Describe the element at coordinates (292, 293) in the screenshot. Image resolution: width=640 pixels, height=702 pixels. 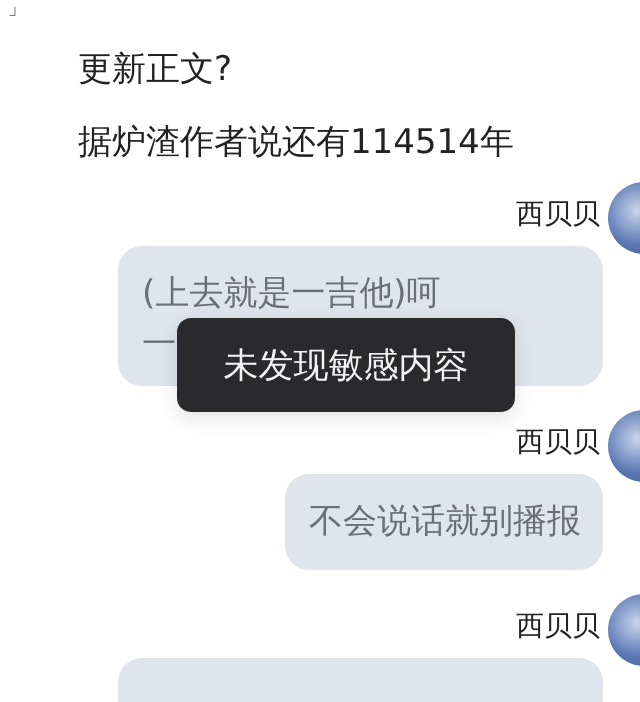
I see `message-text: (上去就是一吉他)呵` at that location.